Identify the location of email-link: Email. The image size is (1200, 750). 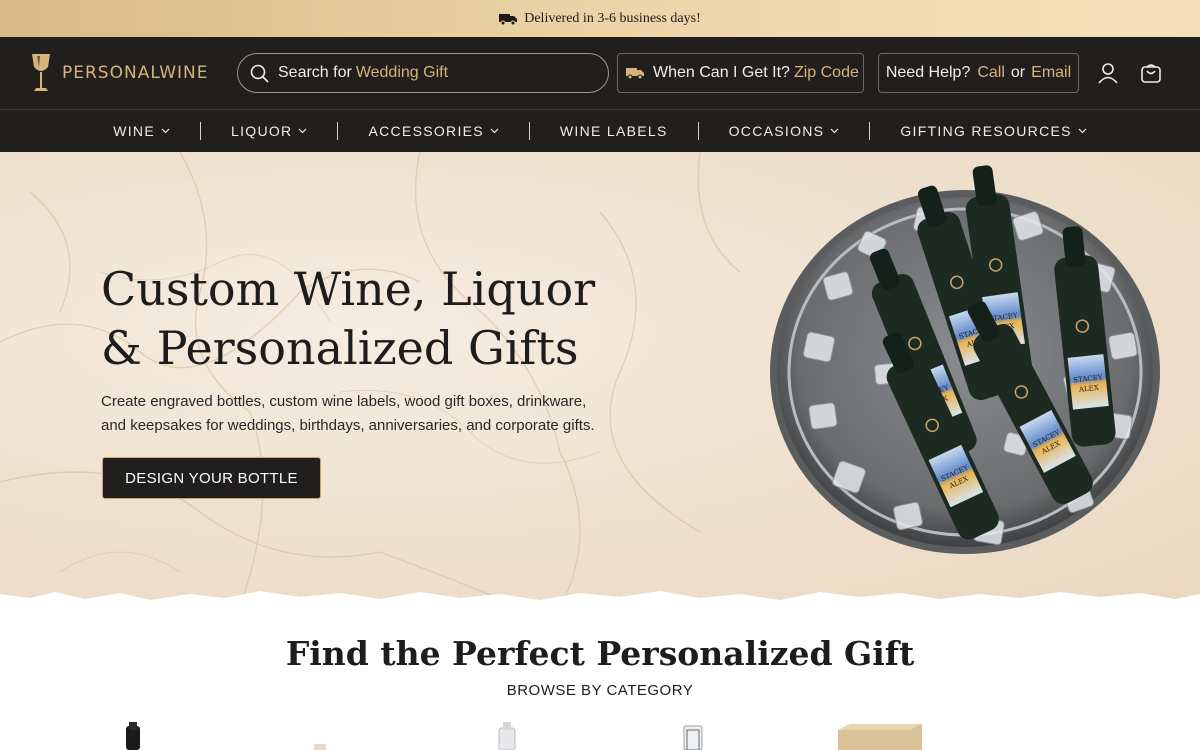
(1051, 73).